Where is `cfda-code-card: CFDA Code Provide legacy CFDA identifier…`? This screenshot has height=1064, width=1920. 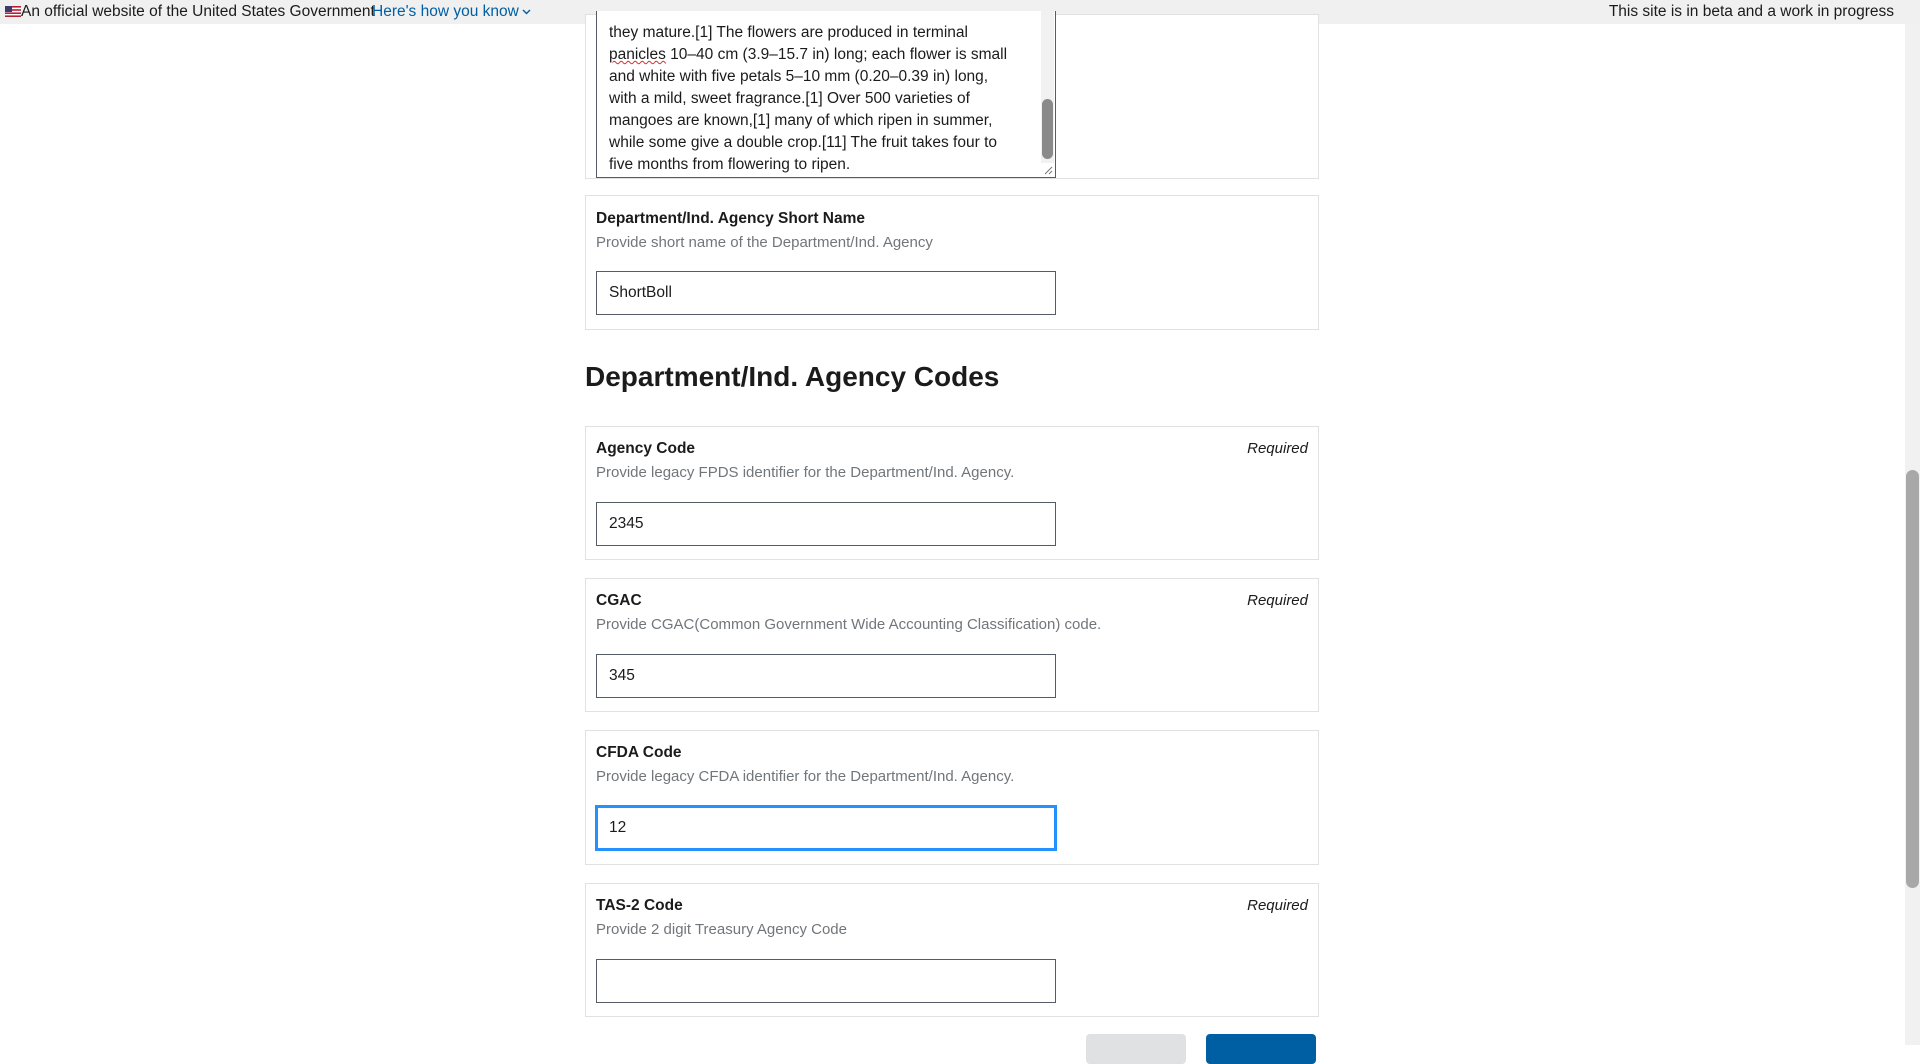
cfda-code-card: CFDA Code Provide legacy CFDA identifier… is located at coordinates (952, 797).